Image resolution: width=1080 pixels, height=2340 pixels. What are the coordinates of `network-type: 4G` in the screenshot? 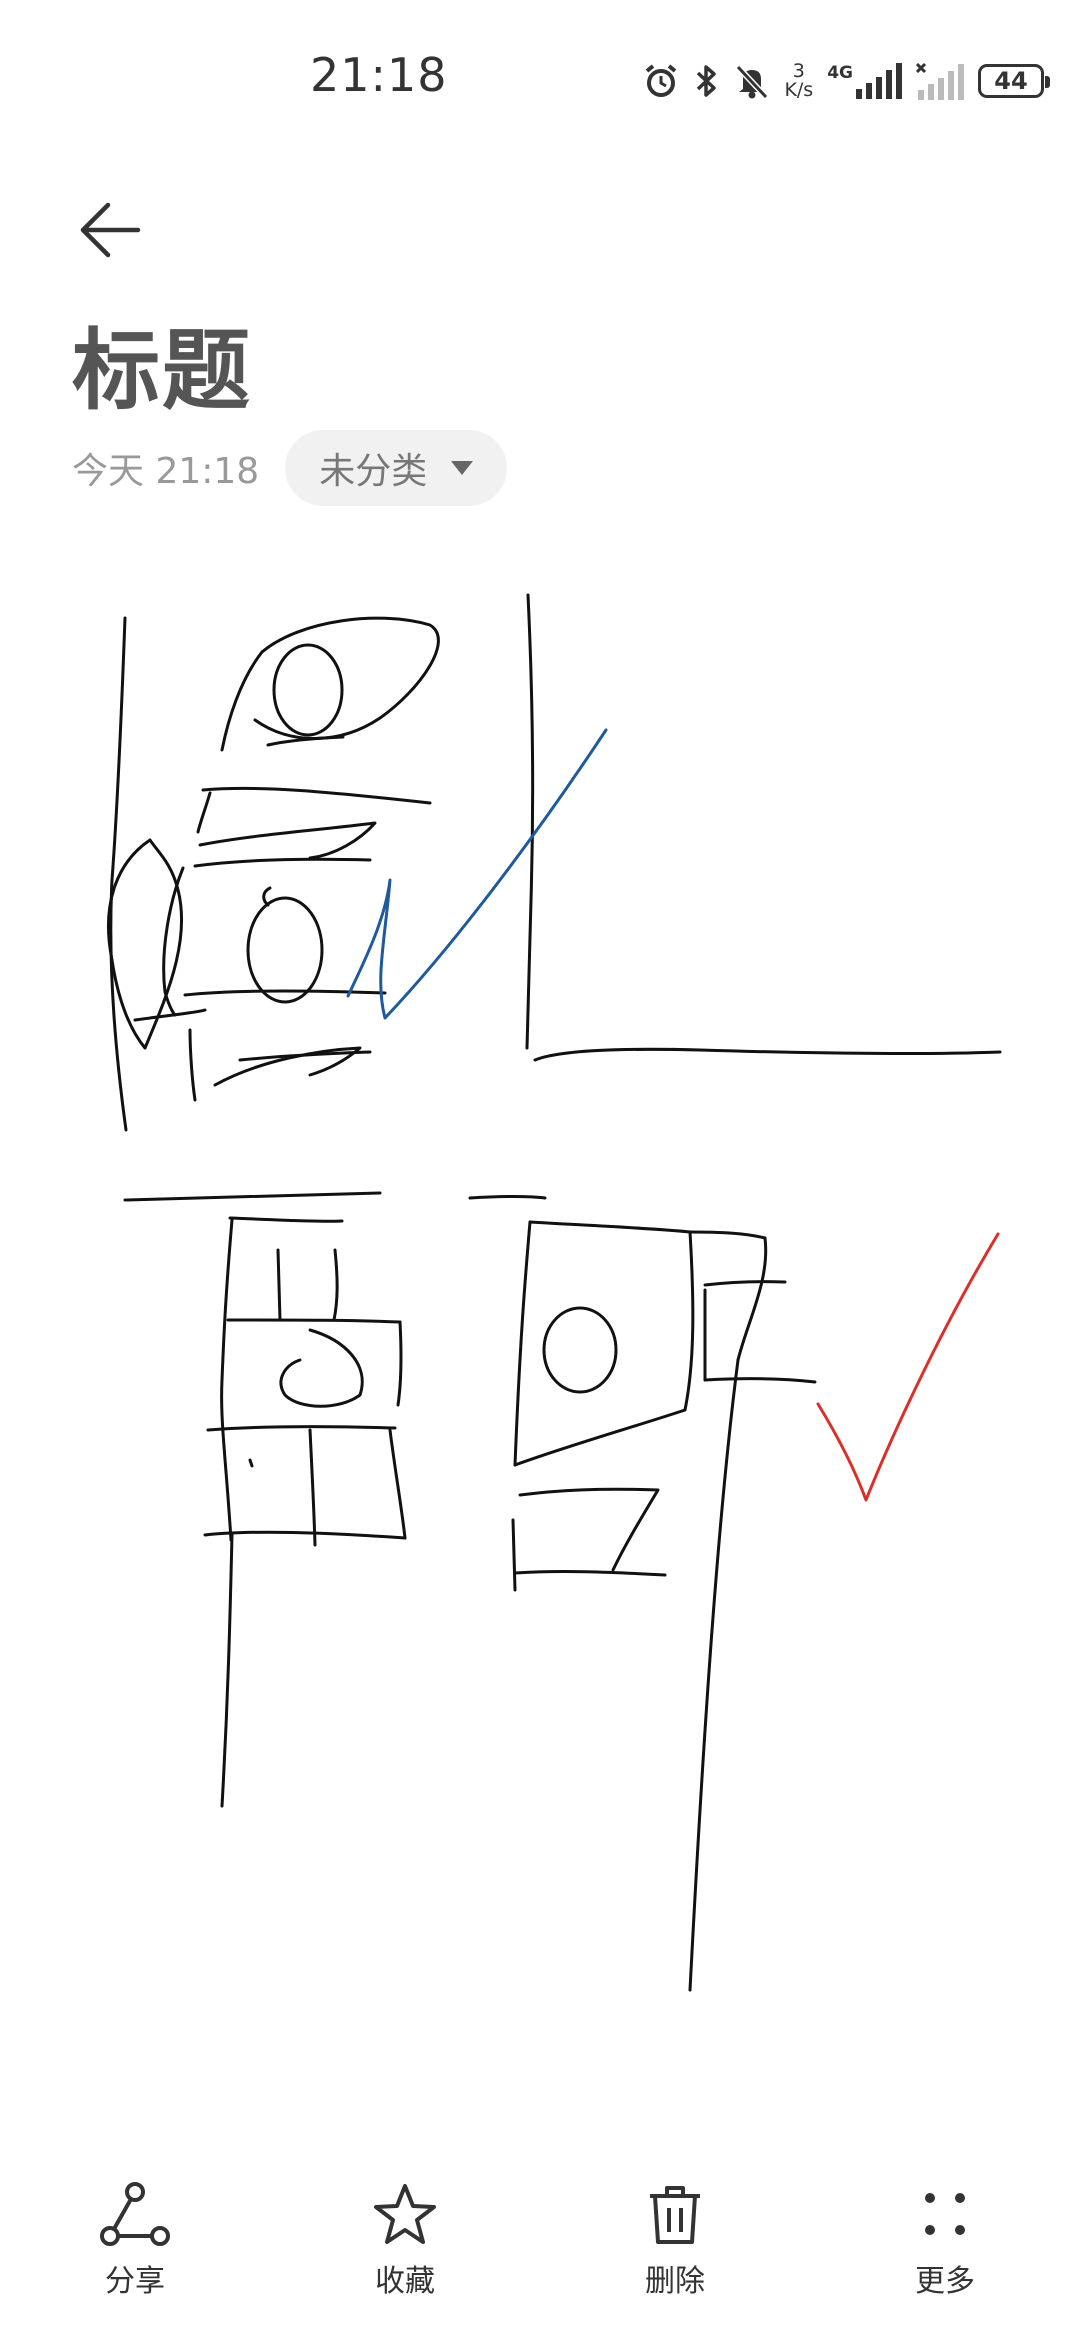 It's located at (840, 73).